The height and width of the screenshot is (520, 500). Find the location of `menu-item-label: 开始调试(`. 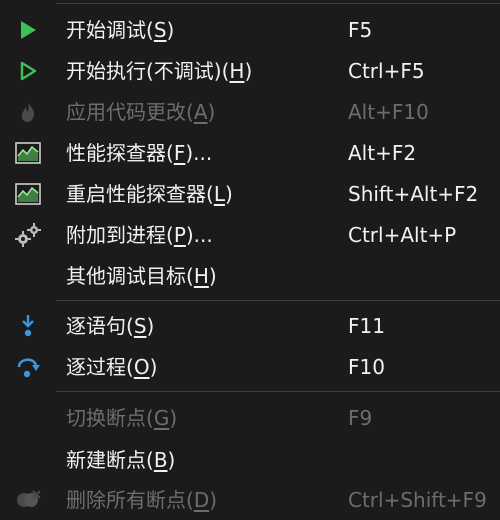

menu-item-label: 开始调试( is located at coordinates (110, 30).